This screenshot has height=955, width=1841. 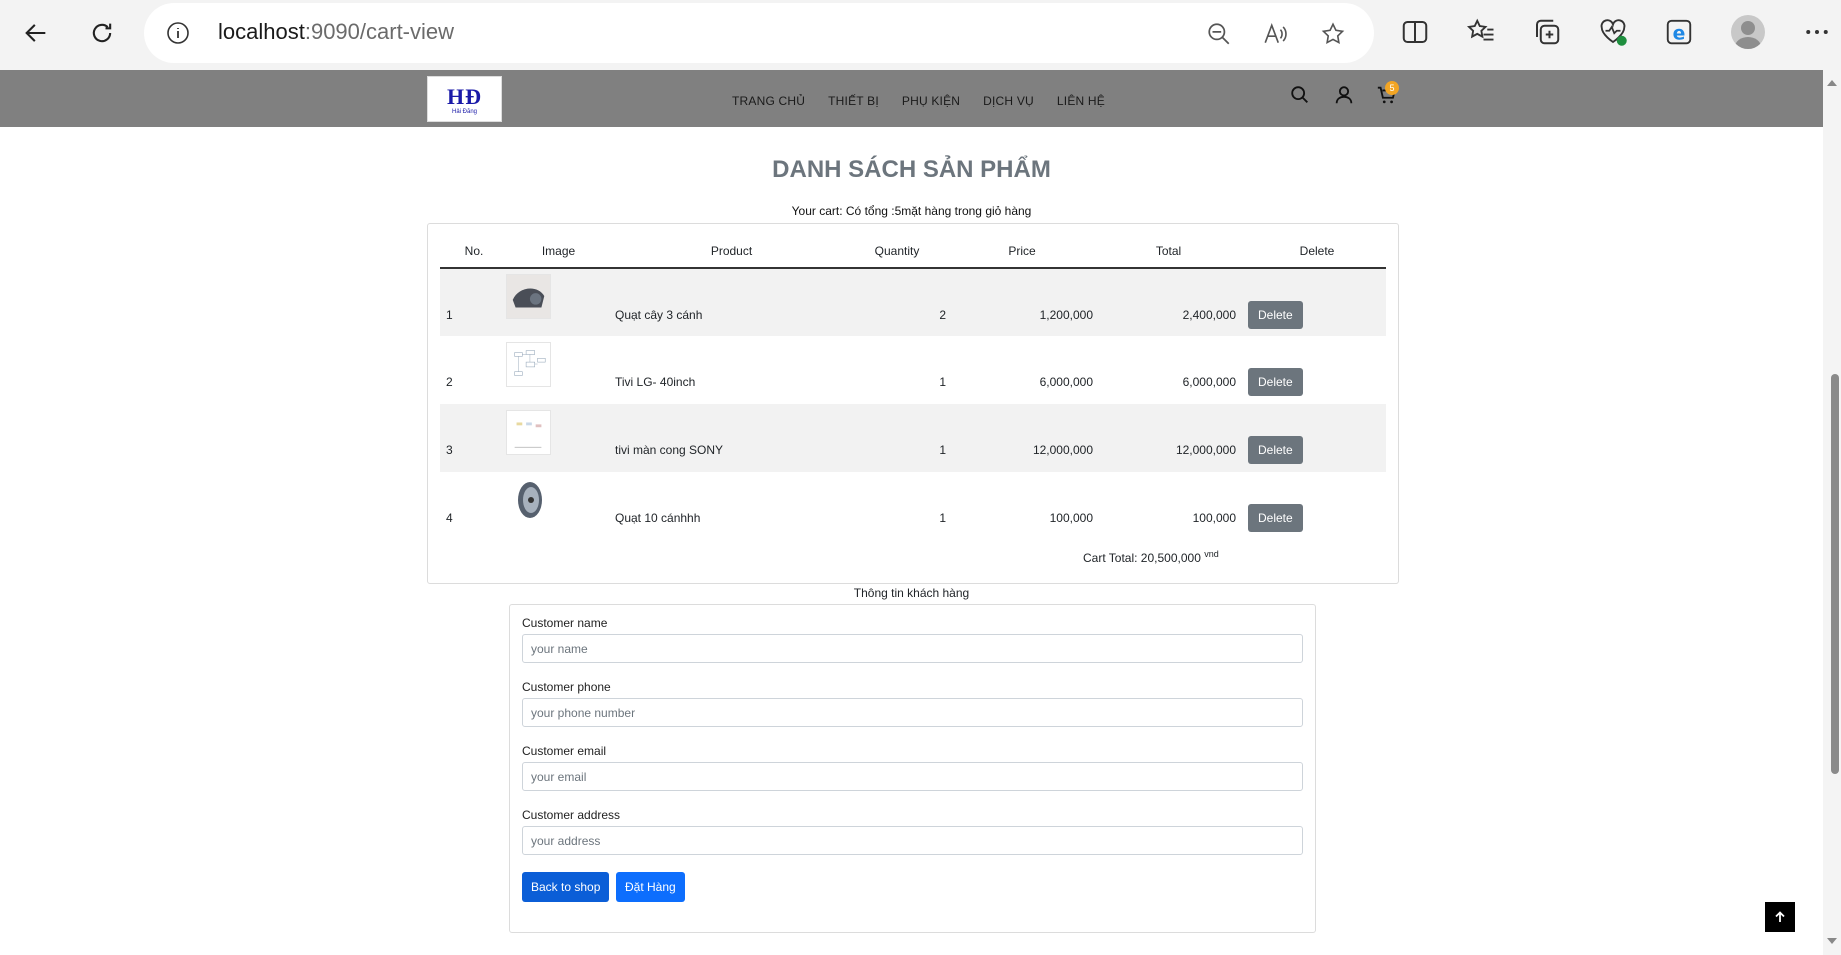 What do you see at coordinates (566, 687) in the screenshot?
I see `customer-phone-label: Customer phone` at bounding box center [566, 687].